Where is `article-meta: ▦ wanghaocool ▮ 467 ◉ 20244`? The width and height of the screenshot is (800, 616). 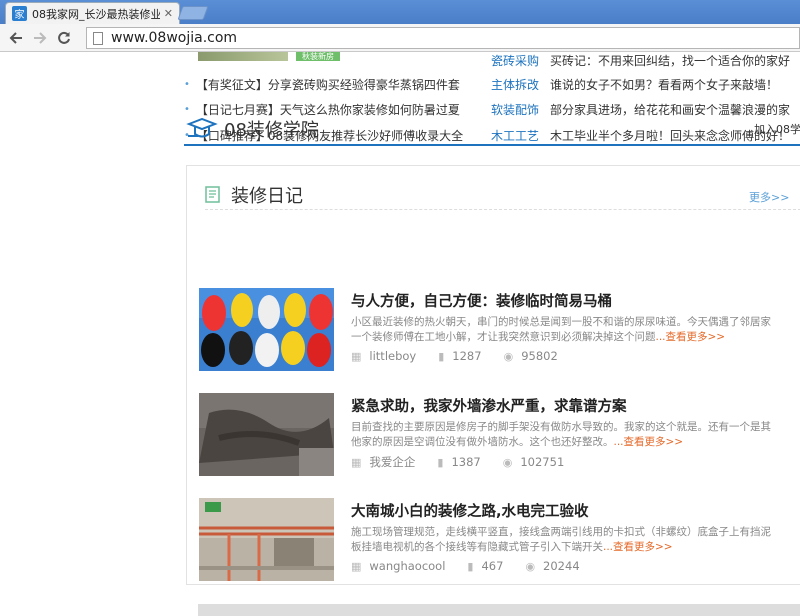 article-meta: ▦ wanghaocool ▮ 467 ◉ 20244 is located at coordinates (465, 566).